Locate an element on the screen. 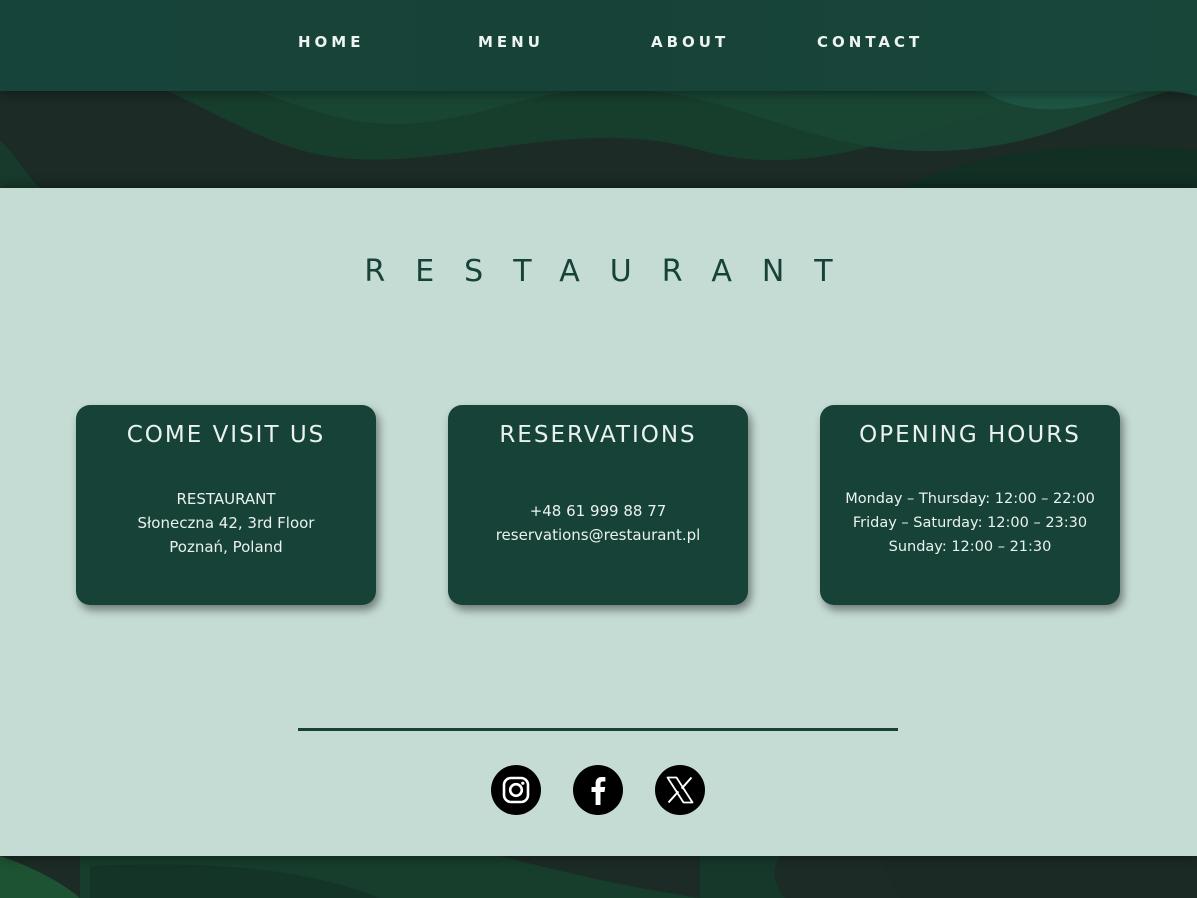  wave-decoration-bottom is located at coordinates (598, 877).